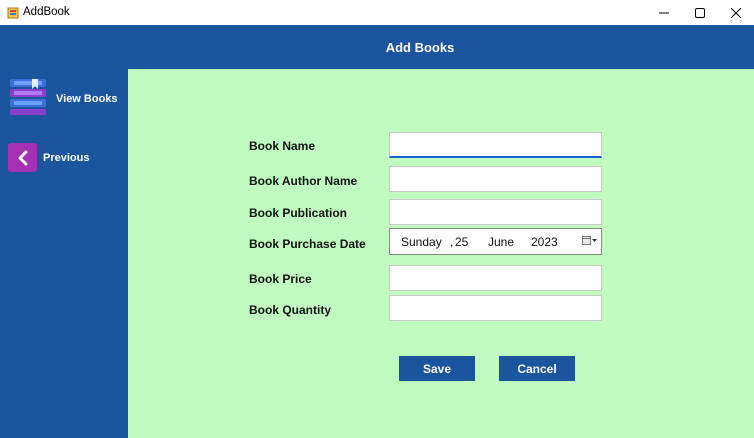 This screenshot has height=438, width=754. What do you see at coordinates (307, 244) in the screenshot?
I see `purchase-date-label: Book Purchase Date` at bounding box center [307, 244].